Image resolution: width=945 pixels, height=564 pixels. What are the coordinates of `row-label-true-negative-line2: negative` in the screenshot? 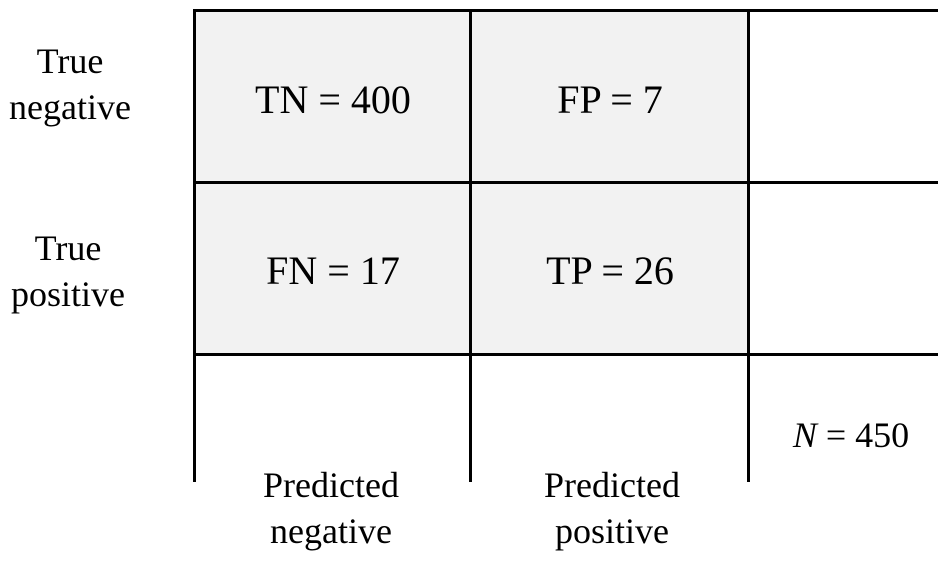 It's located at (70, 107).